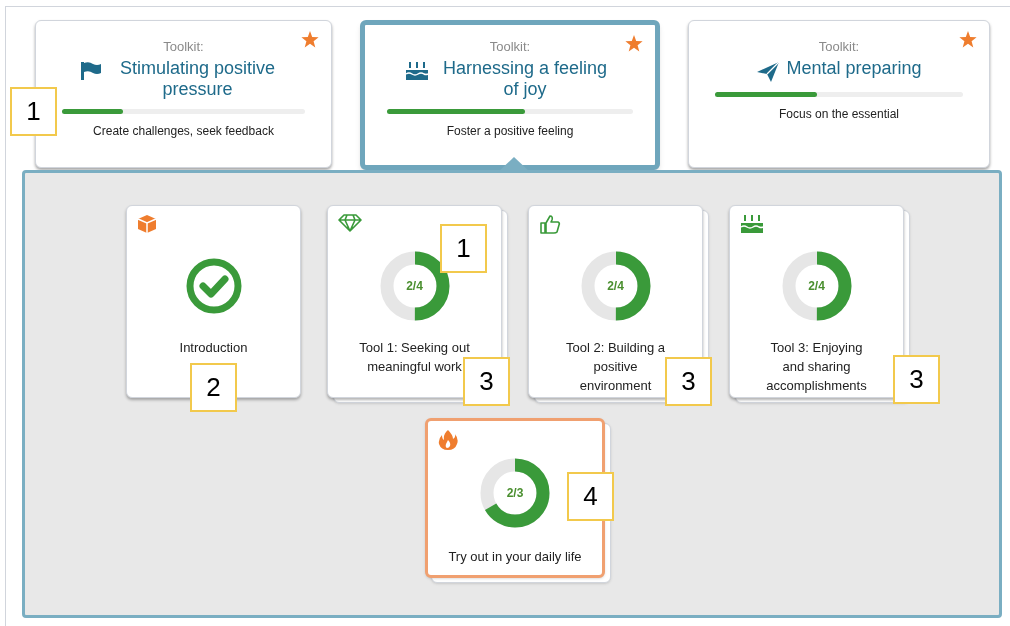 This screenshot has height=626, width=1010. What do you see at coordinates (213, 387) in the screenshot?
I see `callout-number: 2` at bounding box center [213, 387].